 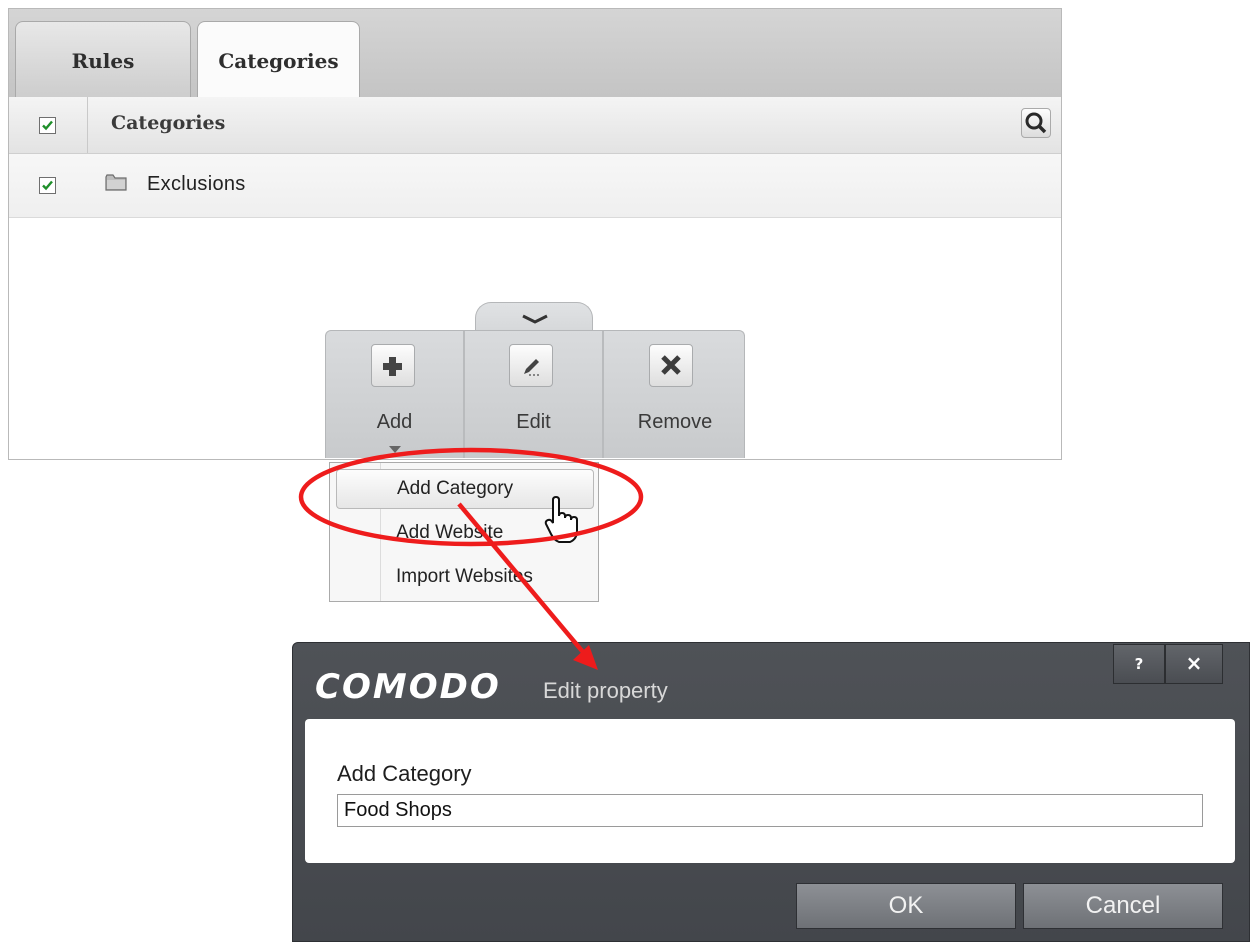 I want to click on folder-icon, so click(x=116, y=182).